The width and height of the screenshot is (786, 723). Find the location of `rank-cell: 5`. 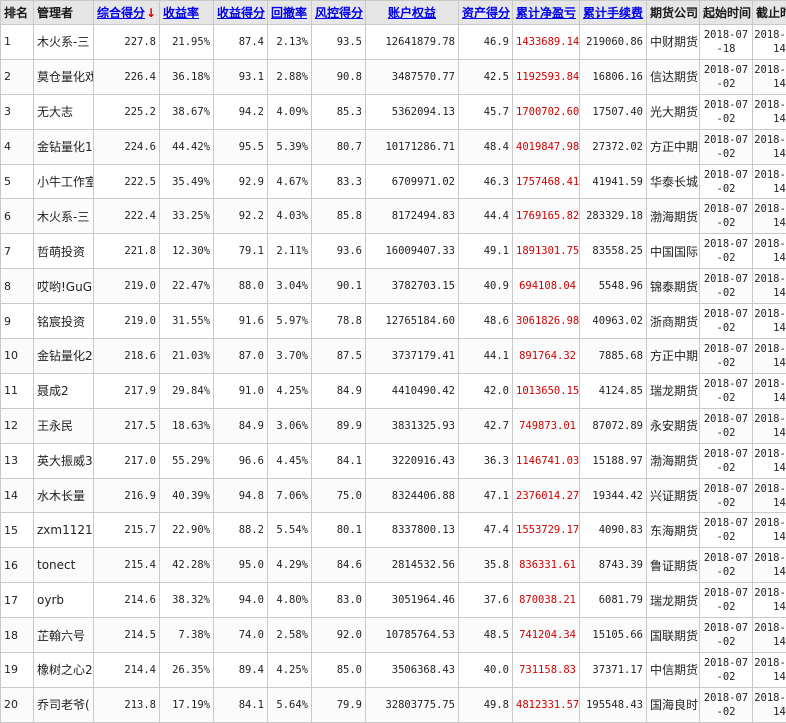

rank-cell: 5 is located at coordinates (17, 181).